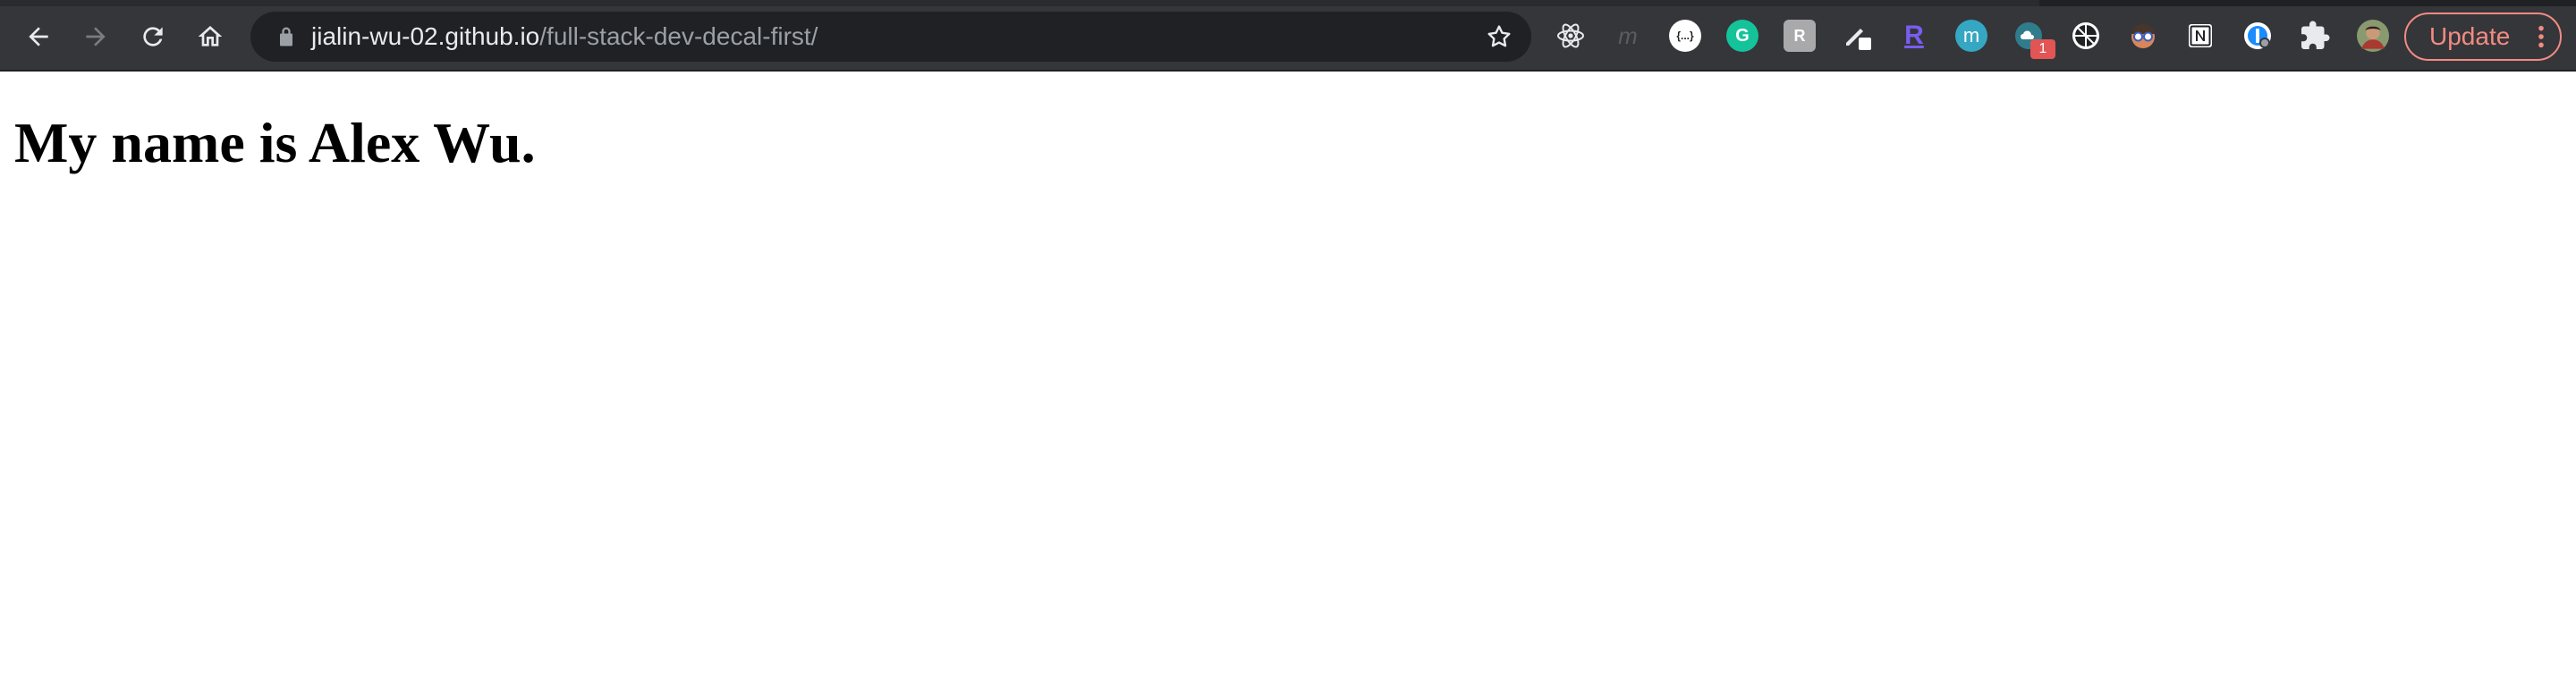 This screenshot has height=683, width=2576. I want to click on r-glyph: R, so click(1914, 35).